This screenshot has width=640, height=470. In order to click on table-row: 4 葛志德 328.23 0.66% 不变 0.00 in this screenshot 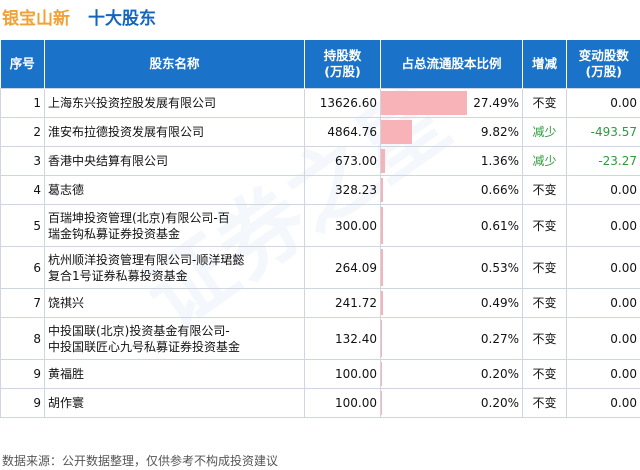, I will do `click(320, 190)`.